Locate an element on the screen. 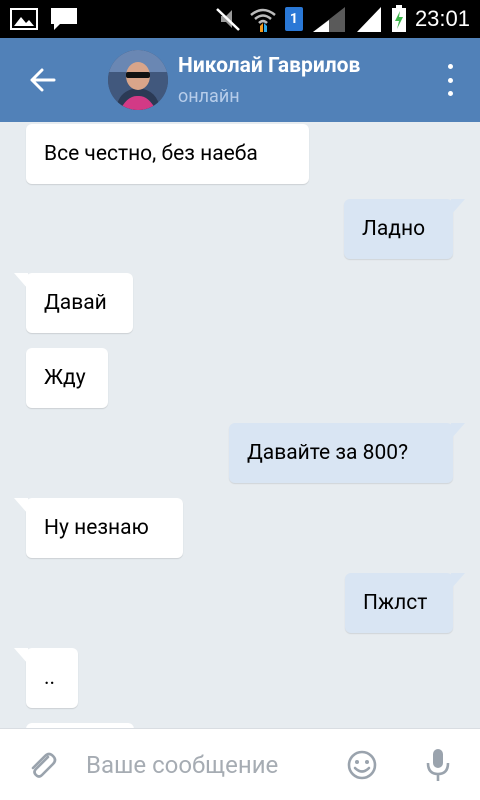 The image size is (480, 800). back-button is located at coordinates (42, 80).